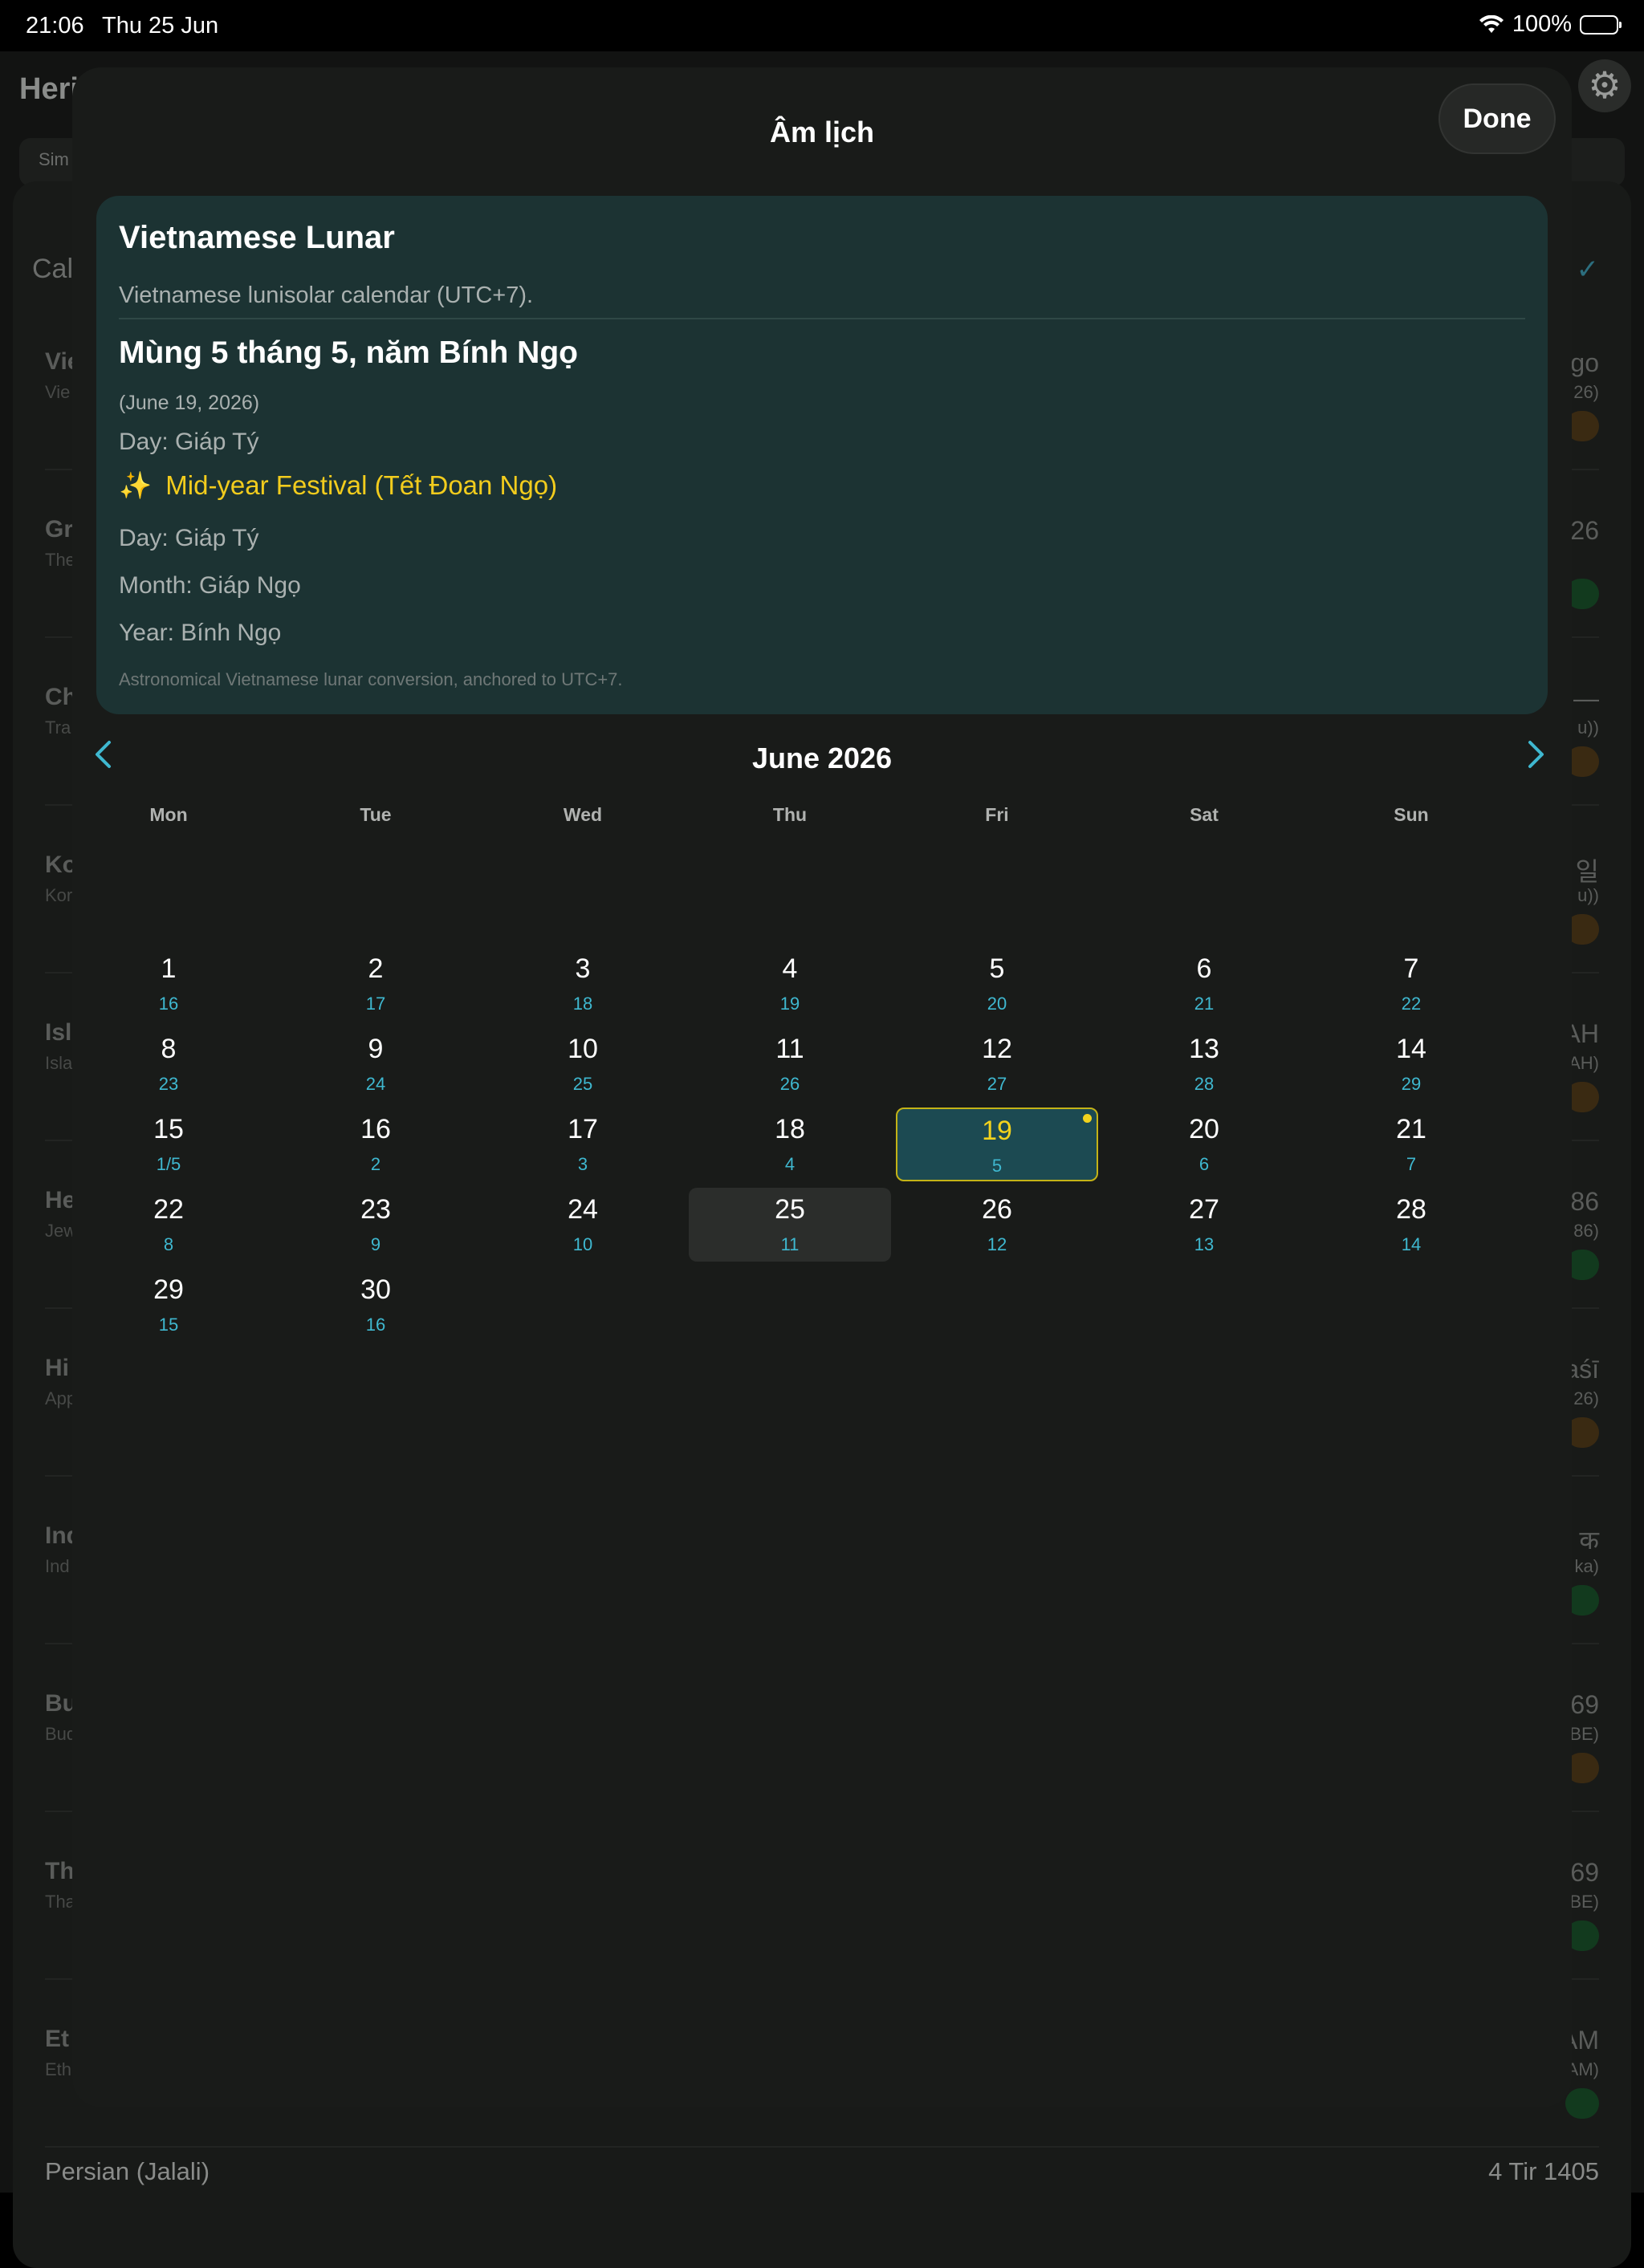 The image size is (1644, 2268). What do you see at coordinates (1204, 1004) in the screenshot?
I see `lunar-day: 21` at bounding box center [1204, 1004].